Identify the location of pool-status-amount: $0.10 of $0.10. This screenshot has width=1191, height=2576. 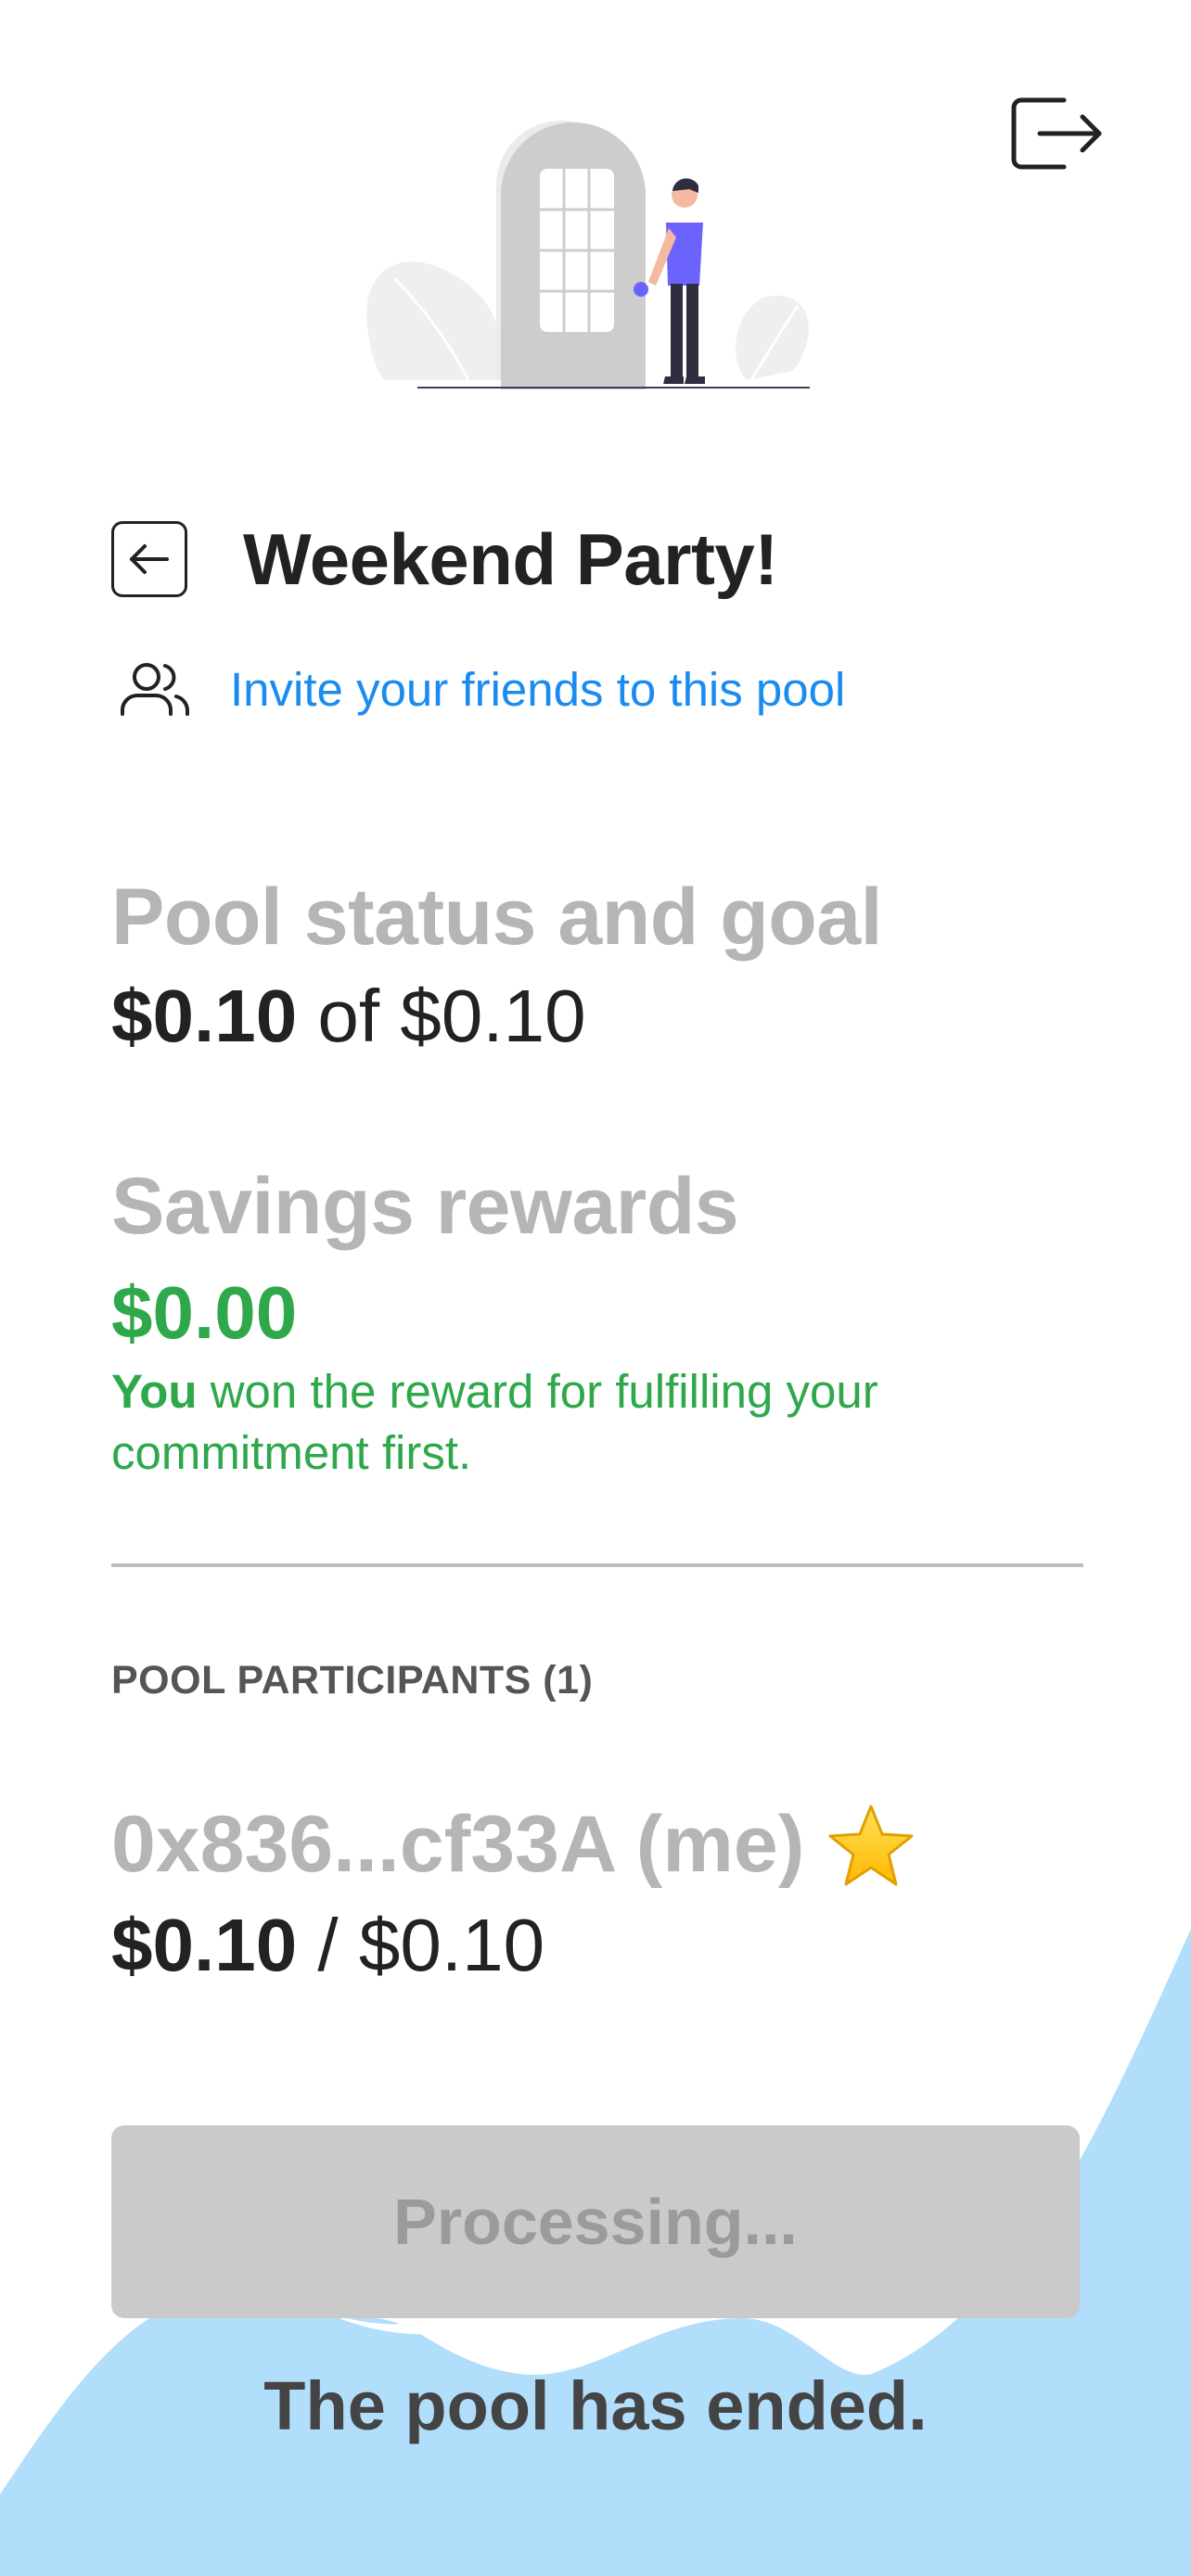
(348, 1017).